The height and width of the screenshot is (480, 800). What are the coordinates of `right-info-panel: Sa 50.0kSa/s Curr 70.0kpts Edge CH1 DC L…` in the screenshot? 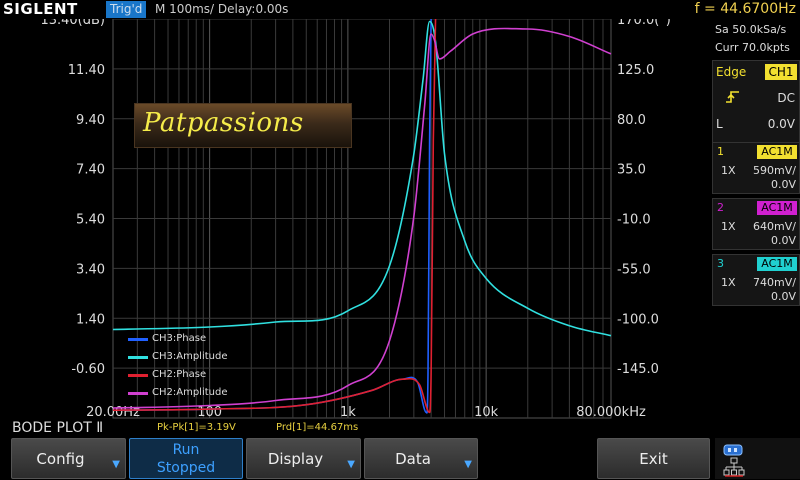 It's located at (755, 228).